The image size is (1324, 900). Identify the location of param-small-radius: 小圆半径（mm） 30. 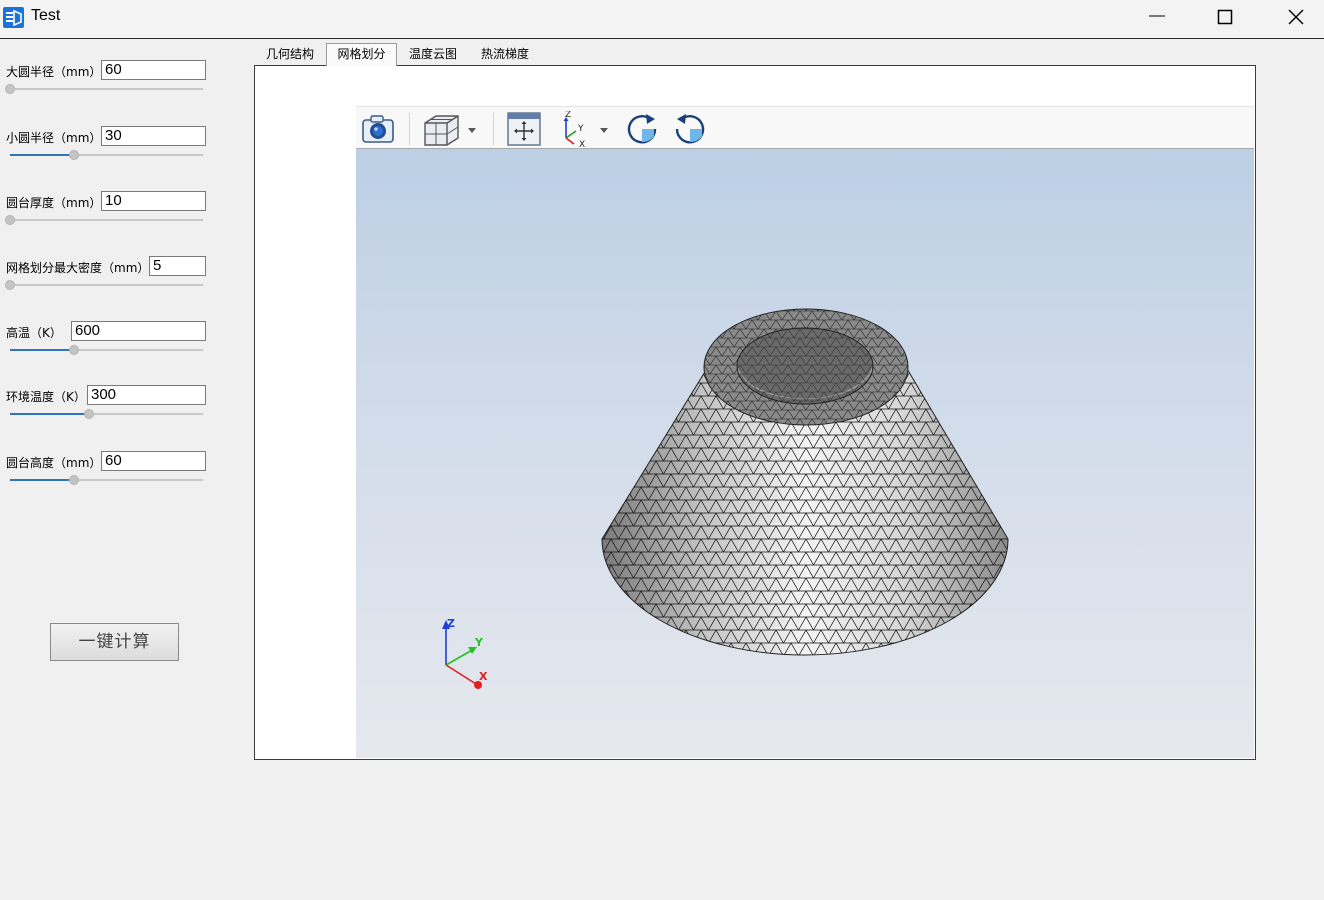
(115, 146).